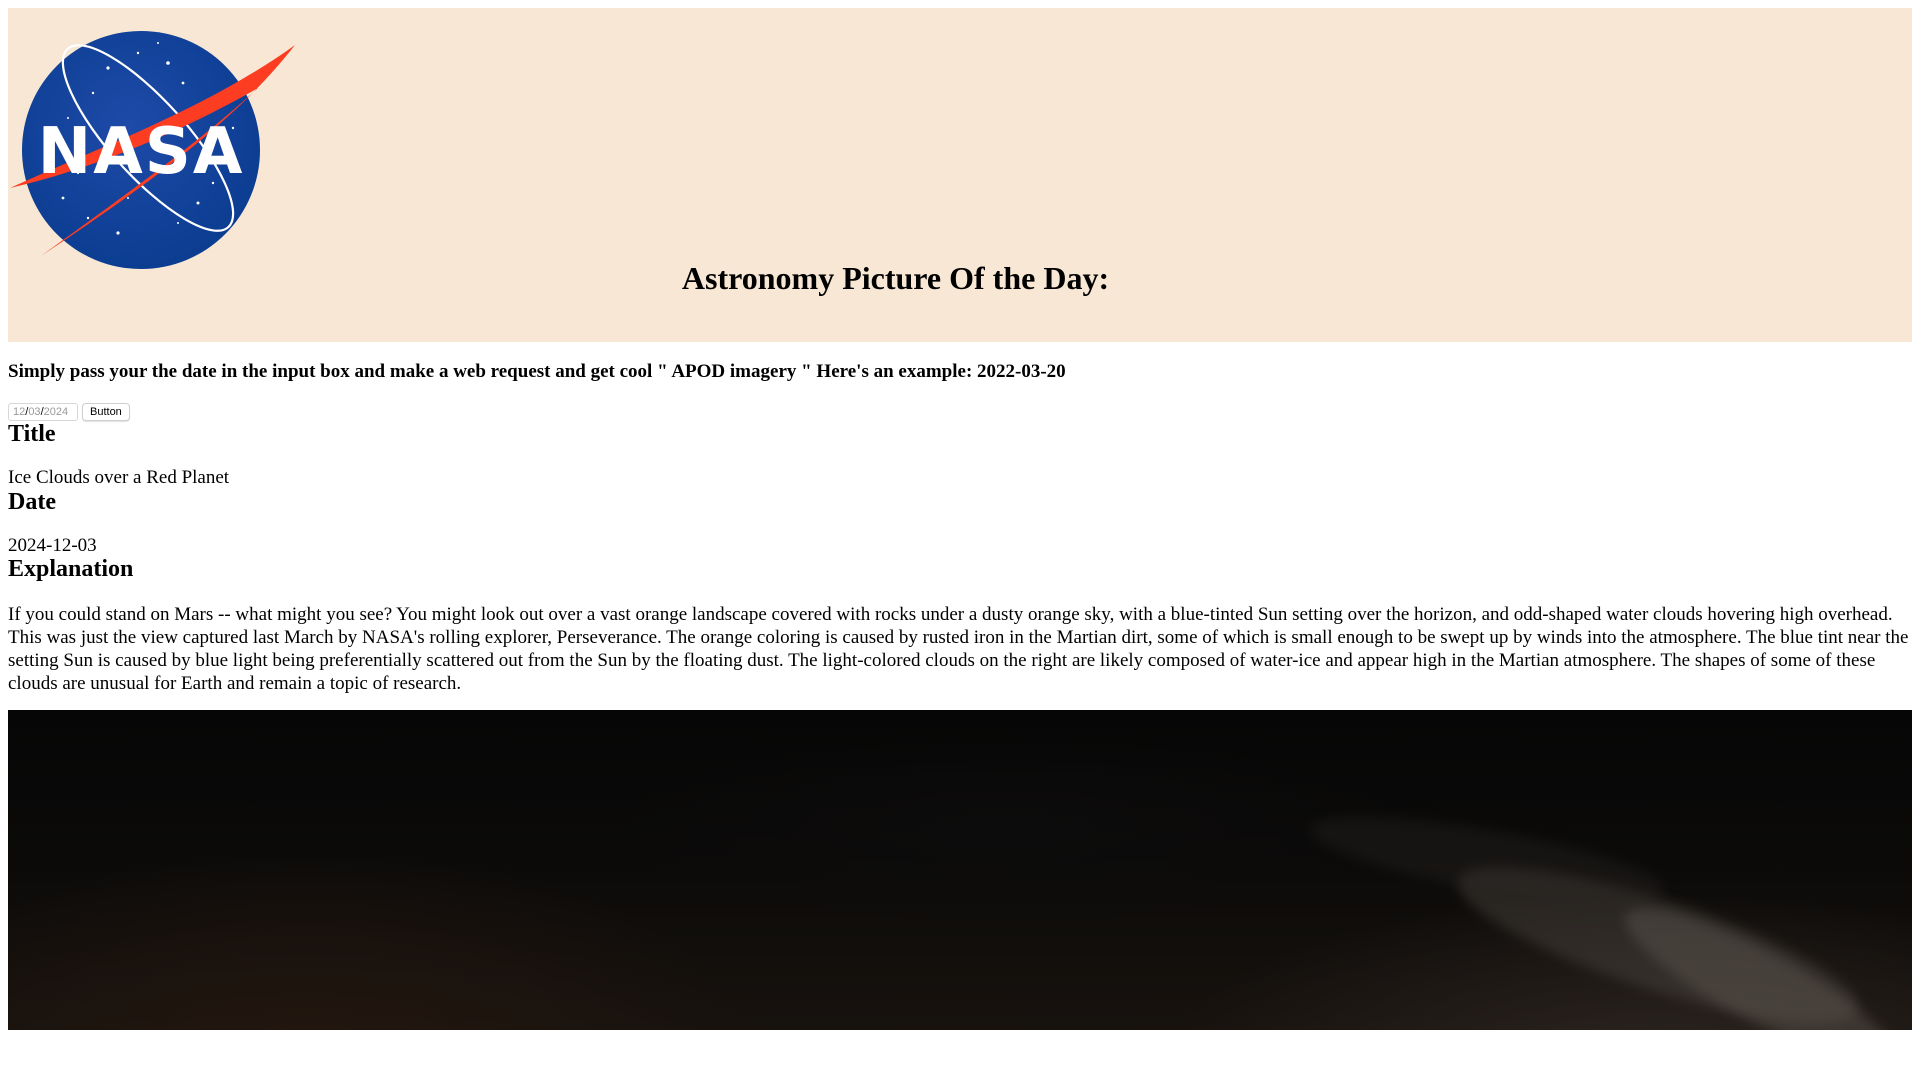 The width and height of the screenshot is (1920, 1080). Describe the element at coordinates (119, 477) in the screenshot. I see `apod-title: Ice Clouds over a Red Planet` at that location.